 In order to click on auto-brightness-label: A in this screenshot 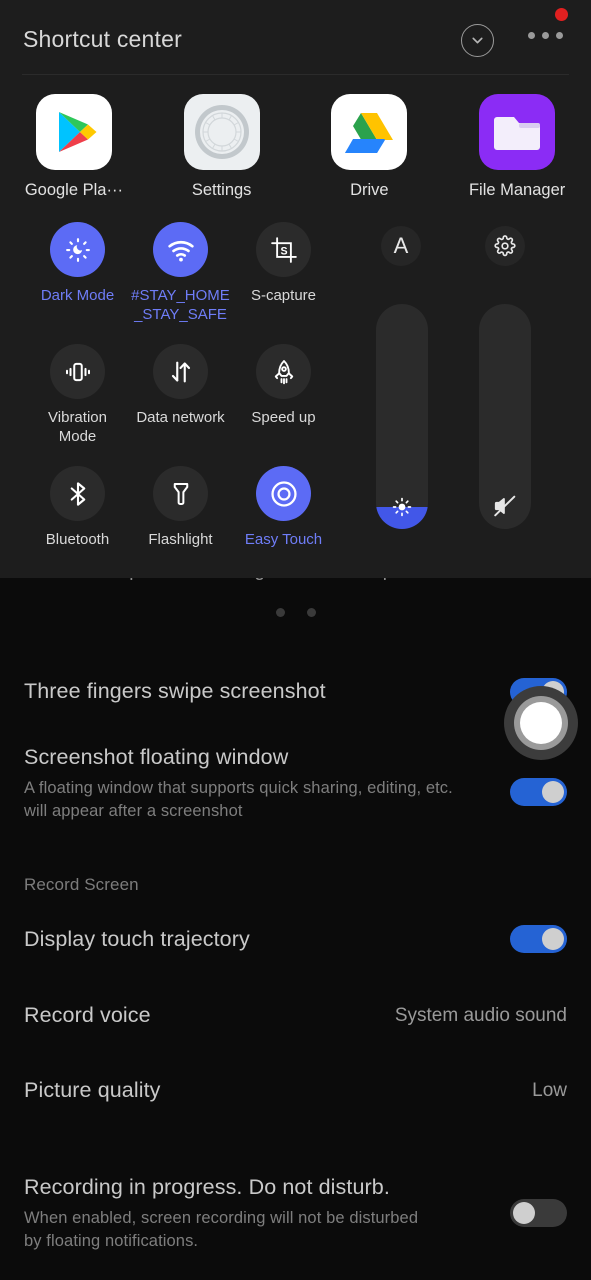, I will do `click(401, 245)`.